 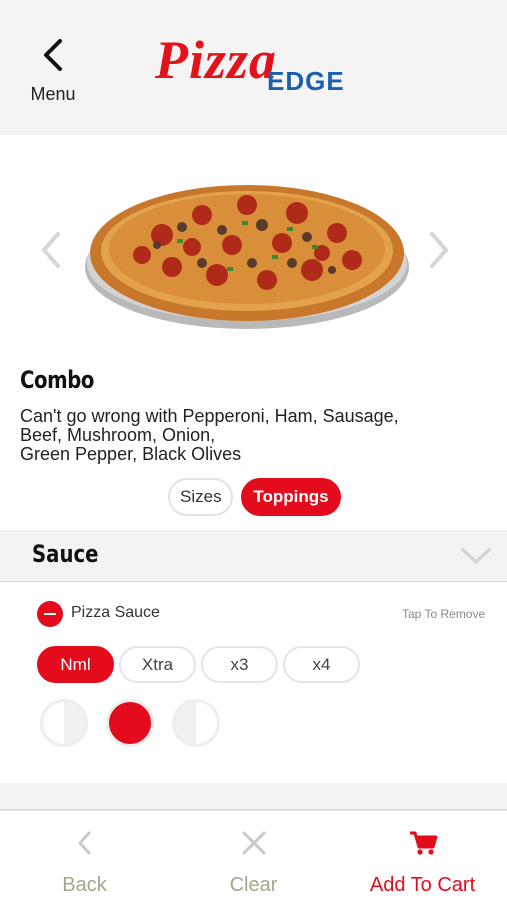 I want to click on description-line: Green Pepper, Black Olives, so click(x=131, y=454).